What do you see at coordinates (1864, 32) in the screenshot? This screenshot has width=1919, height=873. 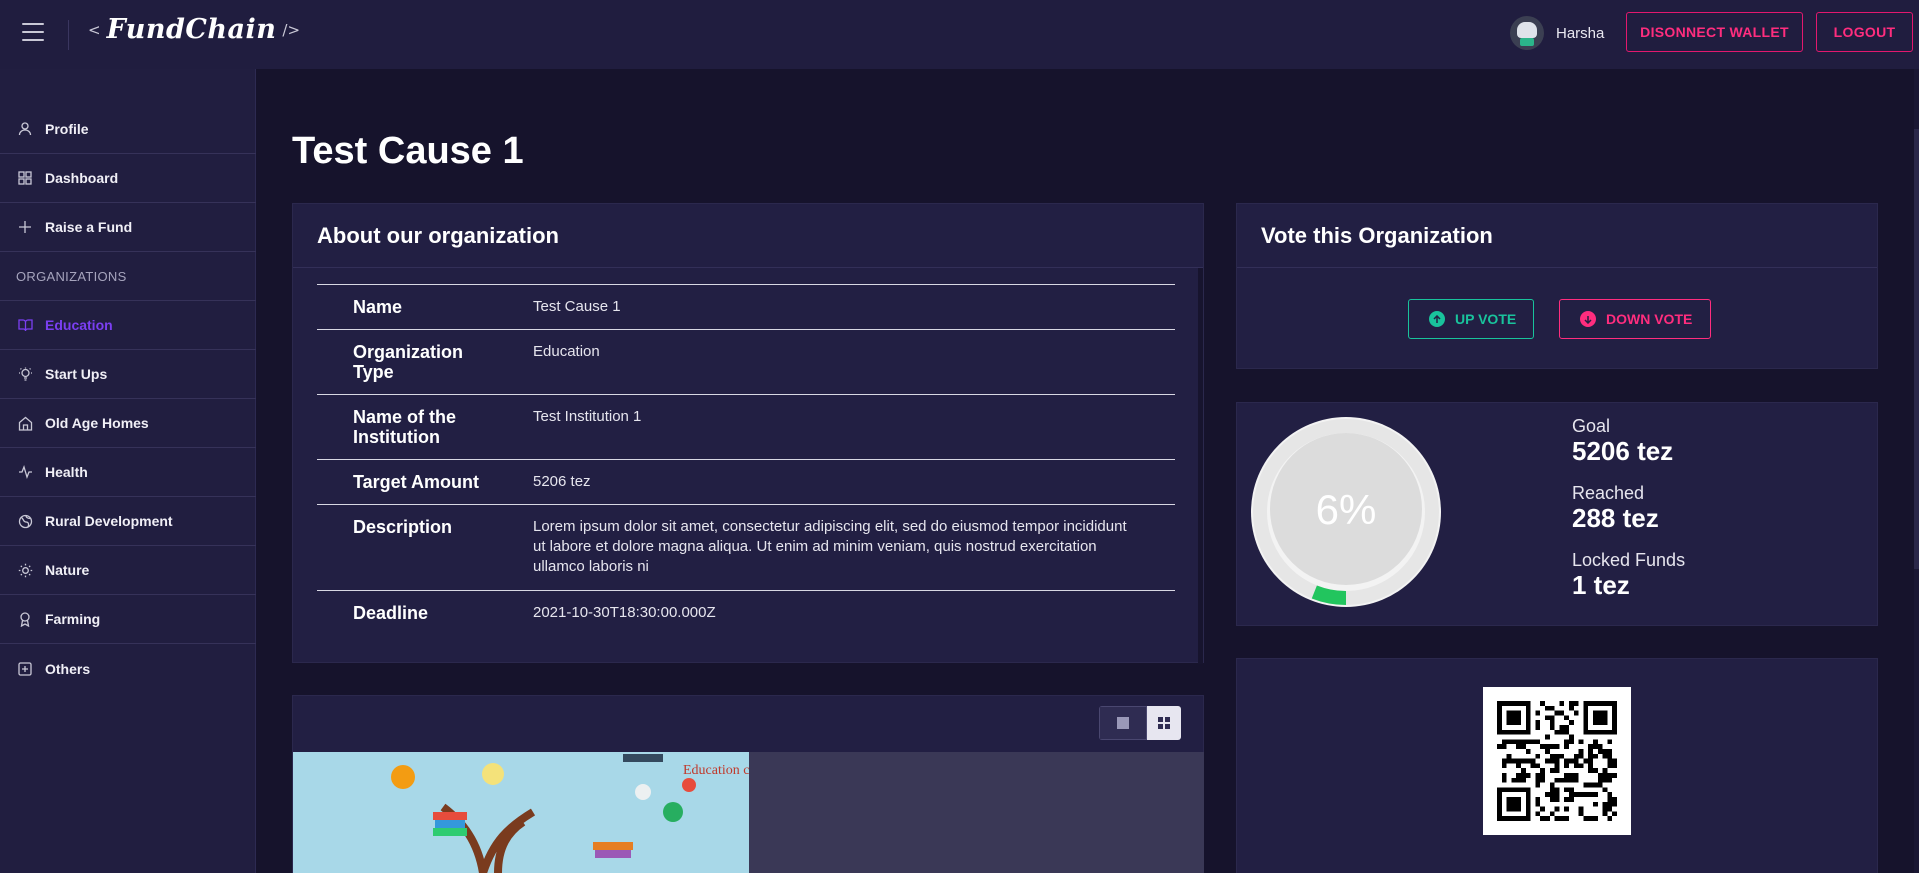 I see `logout-button: LOGOUT` at bounding box center [1864, 32].